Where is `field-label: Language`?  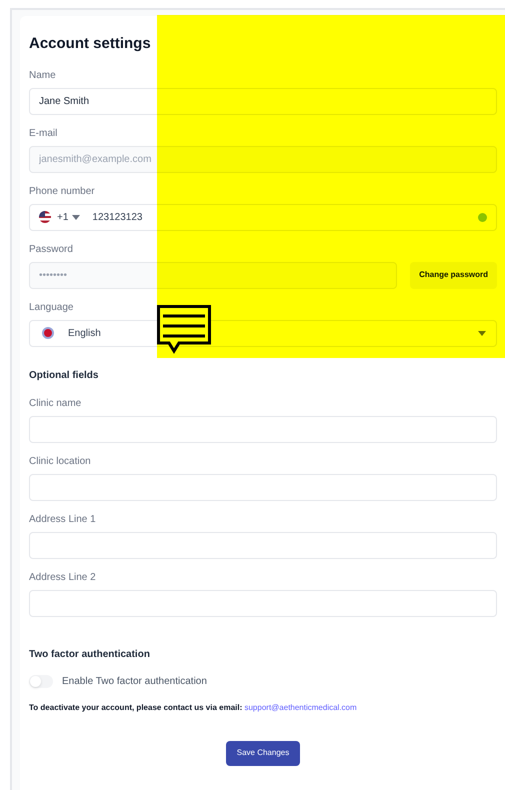
field-label: Language is located at coordinates (51, 307).